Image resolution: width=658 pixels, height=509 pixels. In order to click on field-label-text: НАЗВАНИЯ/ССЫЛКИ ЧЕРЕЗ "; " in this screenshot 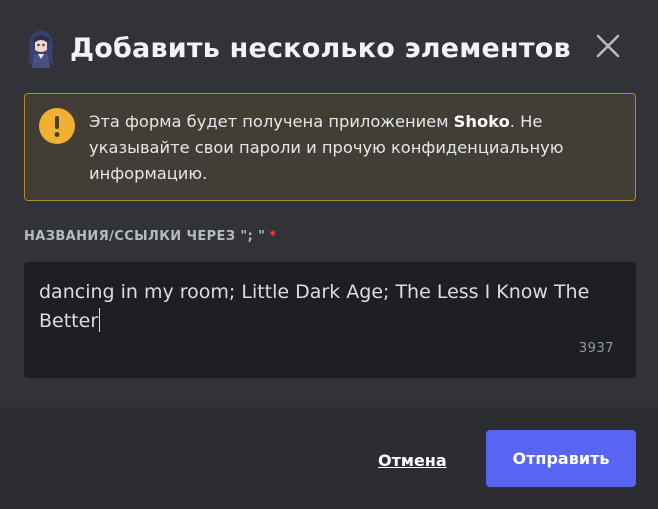, I will do `click(145, 236)`.